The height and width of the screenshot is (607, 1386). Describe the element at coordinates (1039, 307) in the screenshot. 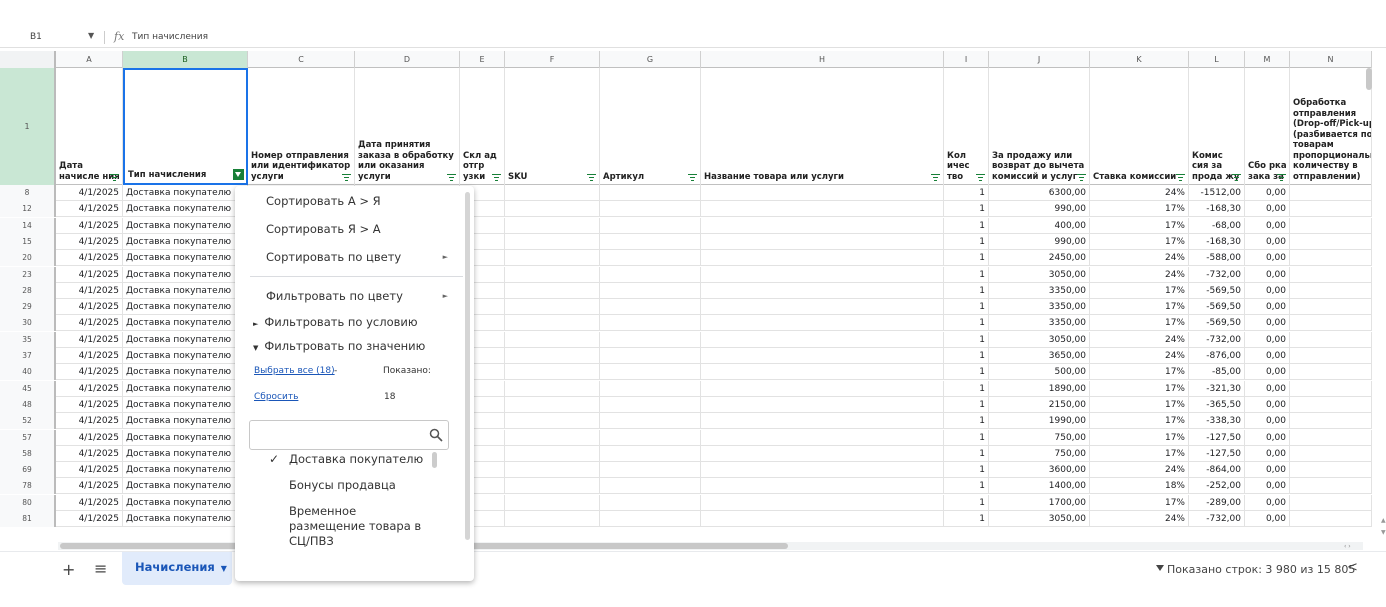

I see `sale-amount-cell: 3350,00` at that location.